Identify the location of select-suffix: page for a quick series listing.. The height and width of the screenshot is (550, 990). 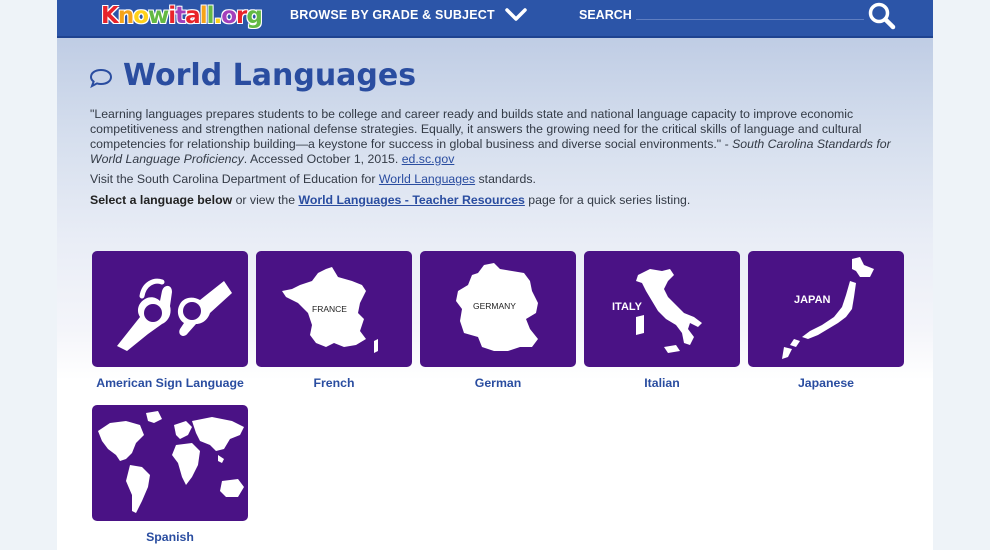
(607, 200).